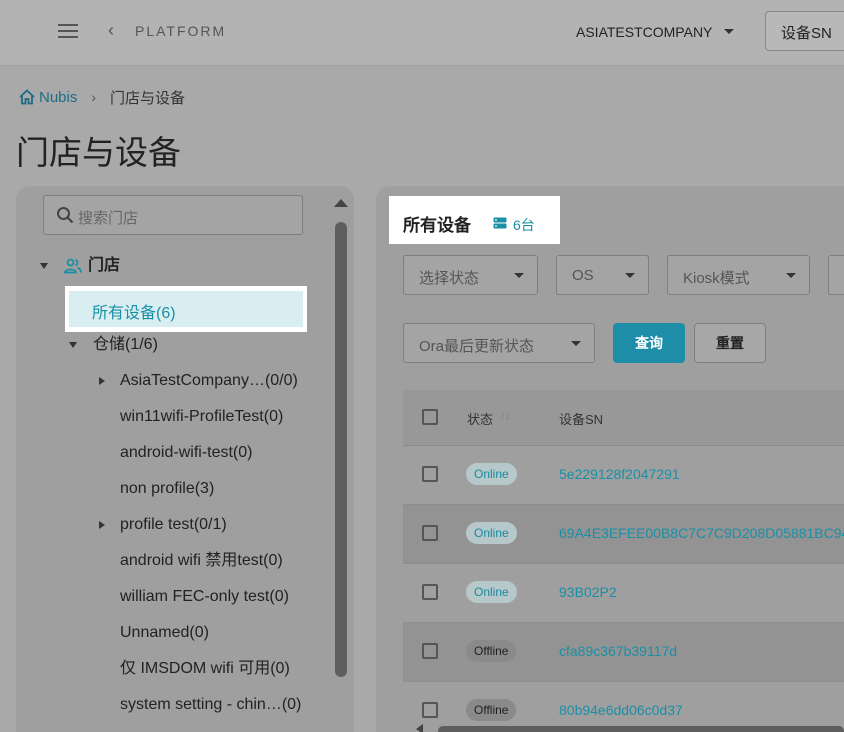 Image resolution: width=844 pixels, height=732 pixels. Describe the element at coordinates (804, 31) in the screenshot. I see `device-sn-button: 设备SN` at that location.